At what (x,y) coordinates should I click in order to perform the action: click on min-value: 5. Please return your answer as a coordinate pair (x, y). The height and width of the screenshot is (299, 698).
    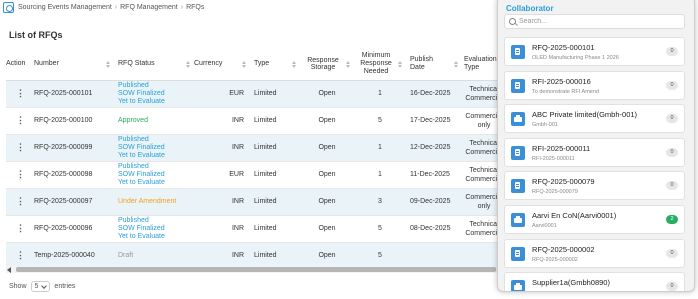
    Looking at the image, I should click on (380, 228).